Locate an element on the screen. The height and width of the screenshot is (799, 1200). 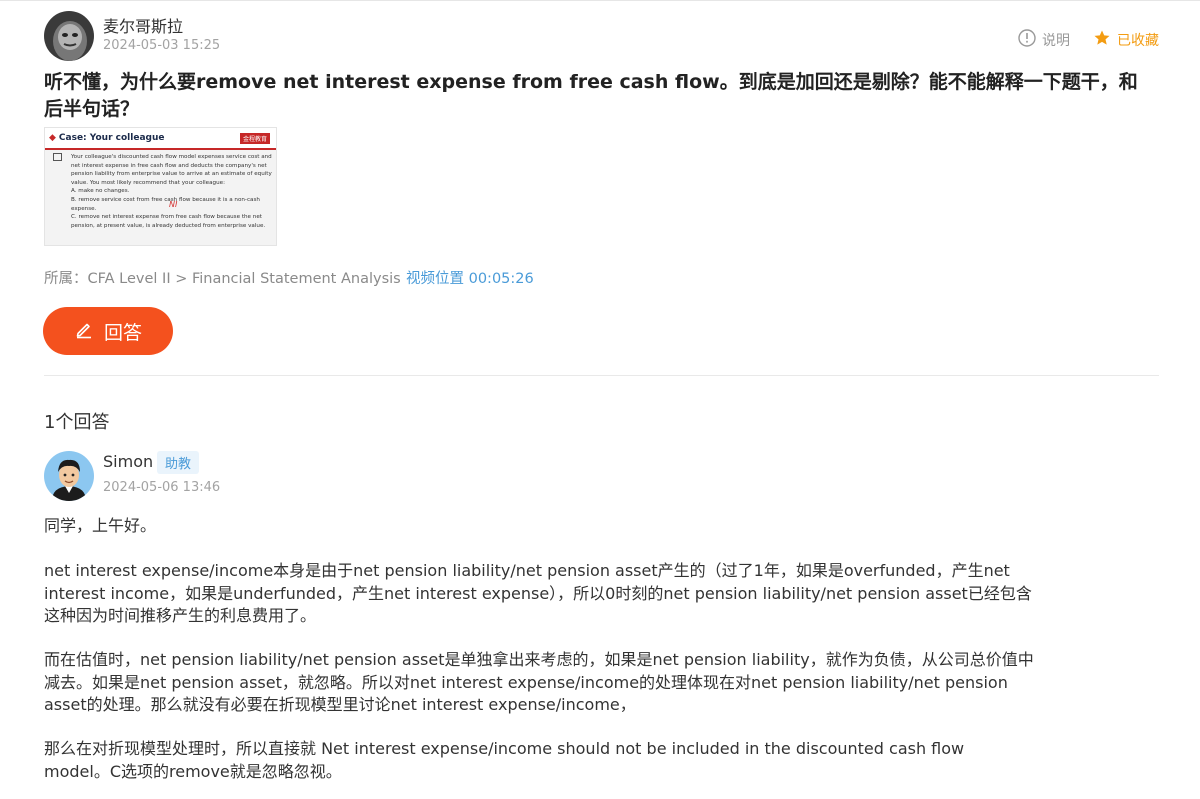
top-border is located at coordinates (600, 0).